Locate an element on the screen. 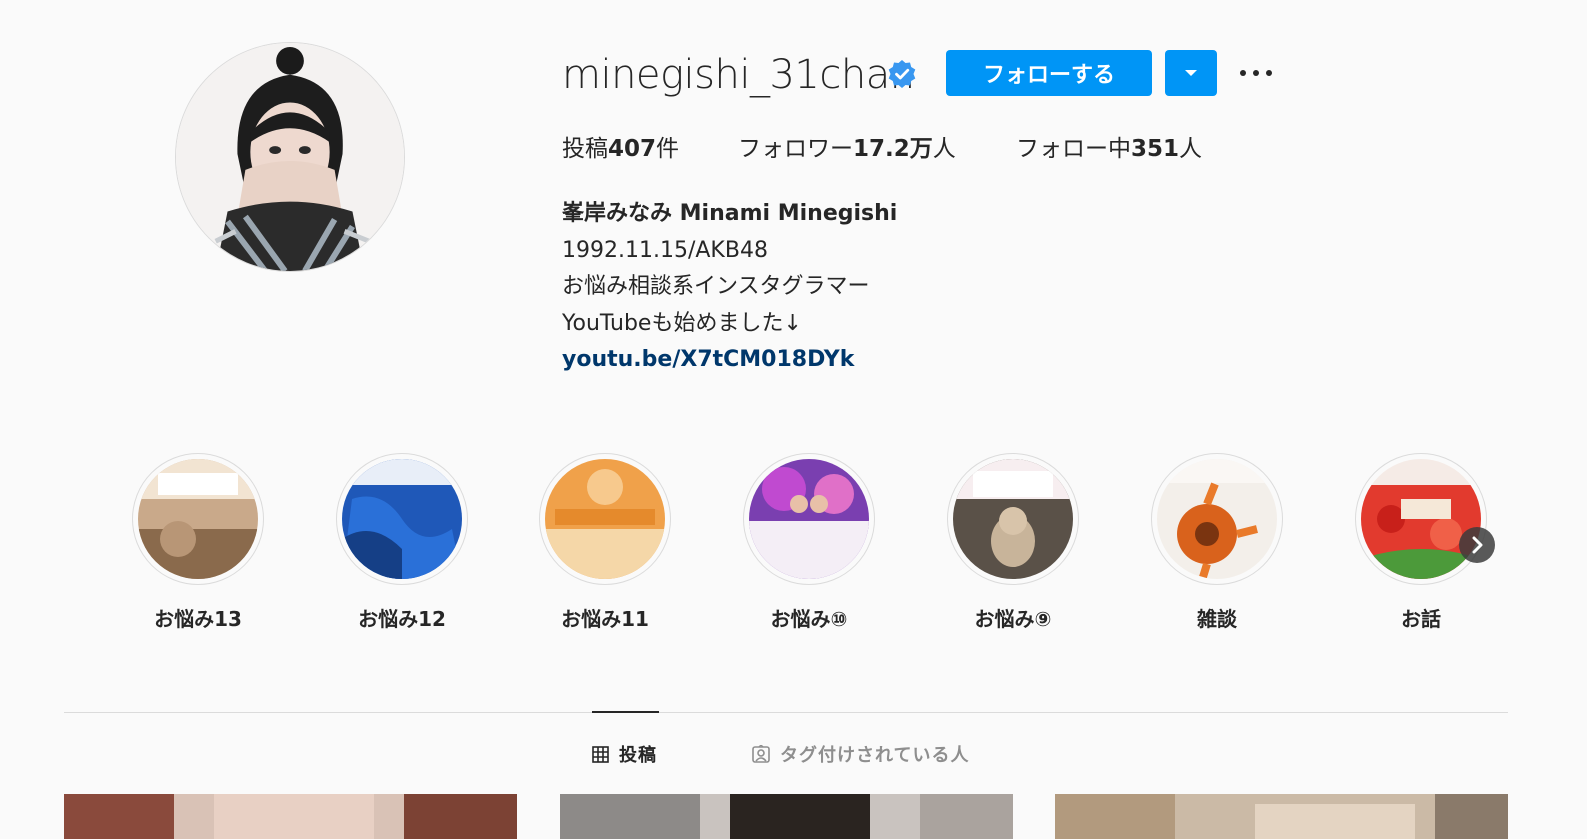 The height and width of the screenshot is (839, 1587). more-options-icon is located at coordinates (1256, 73).